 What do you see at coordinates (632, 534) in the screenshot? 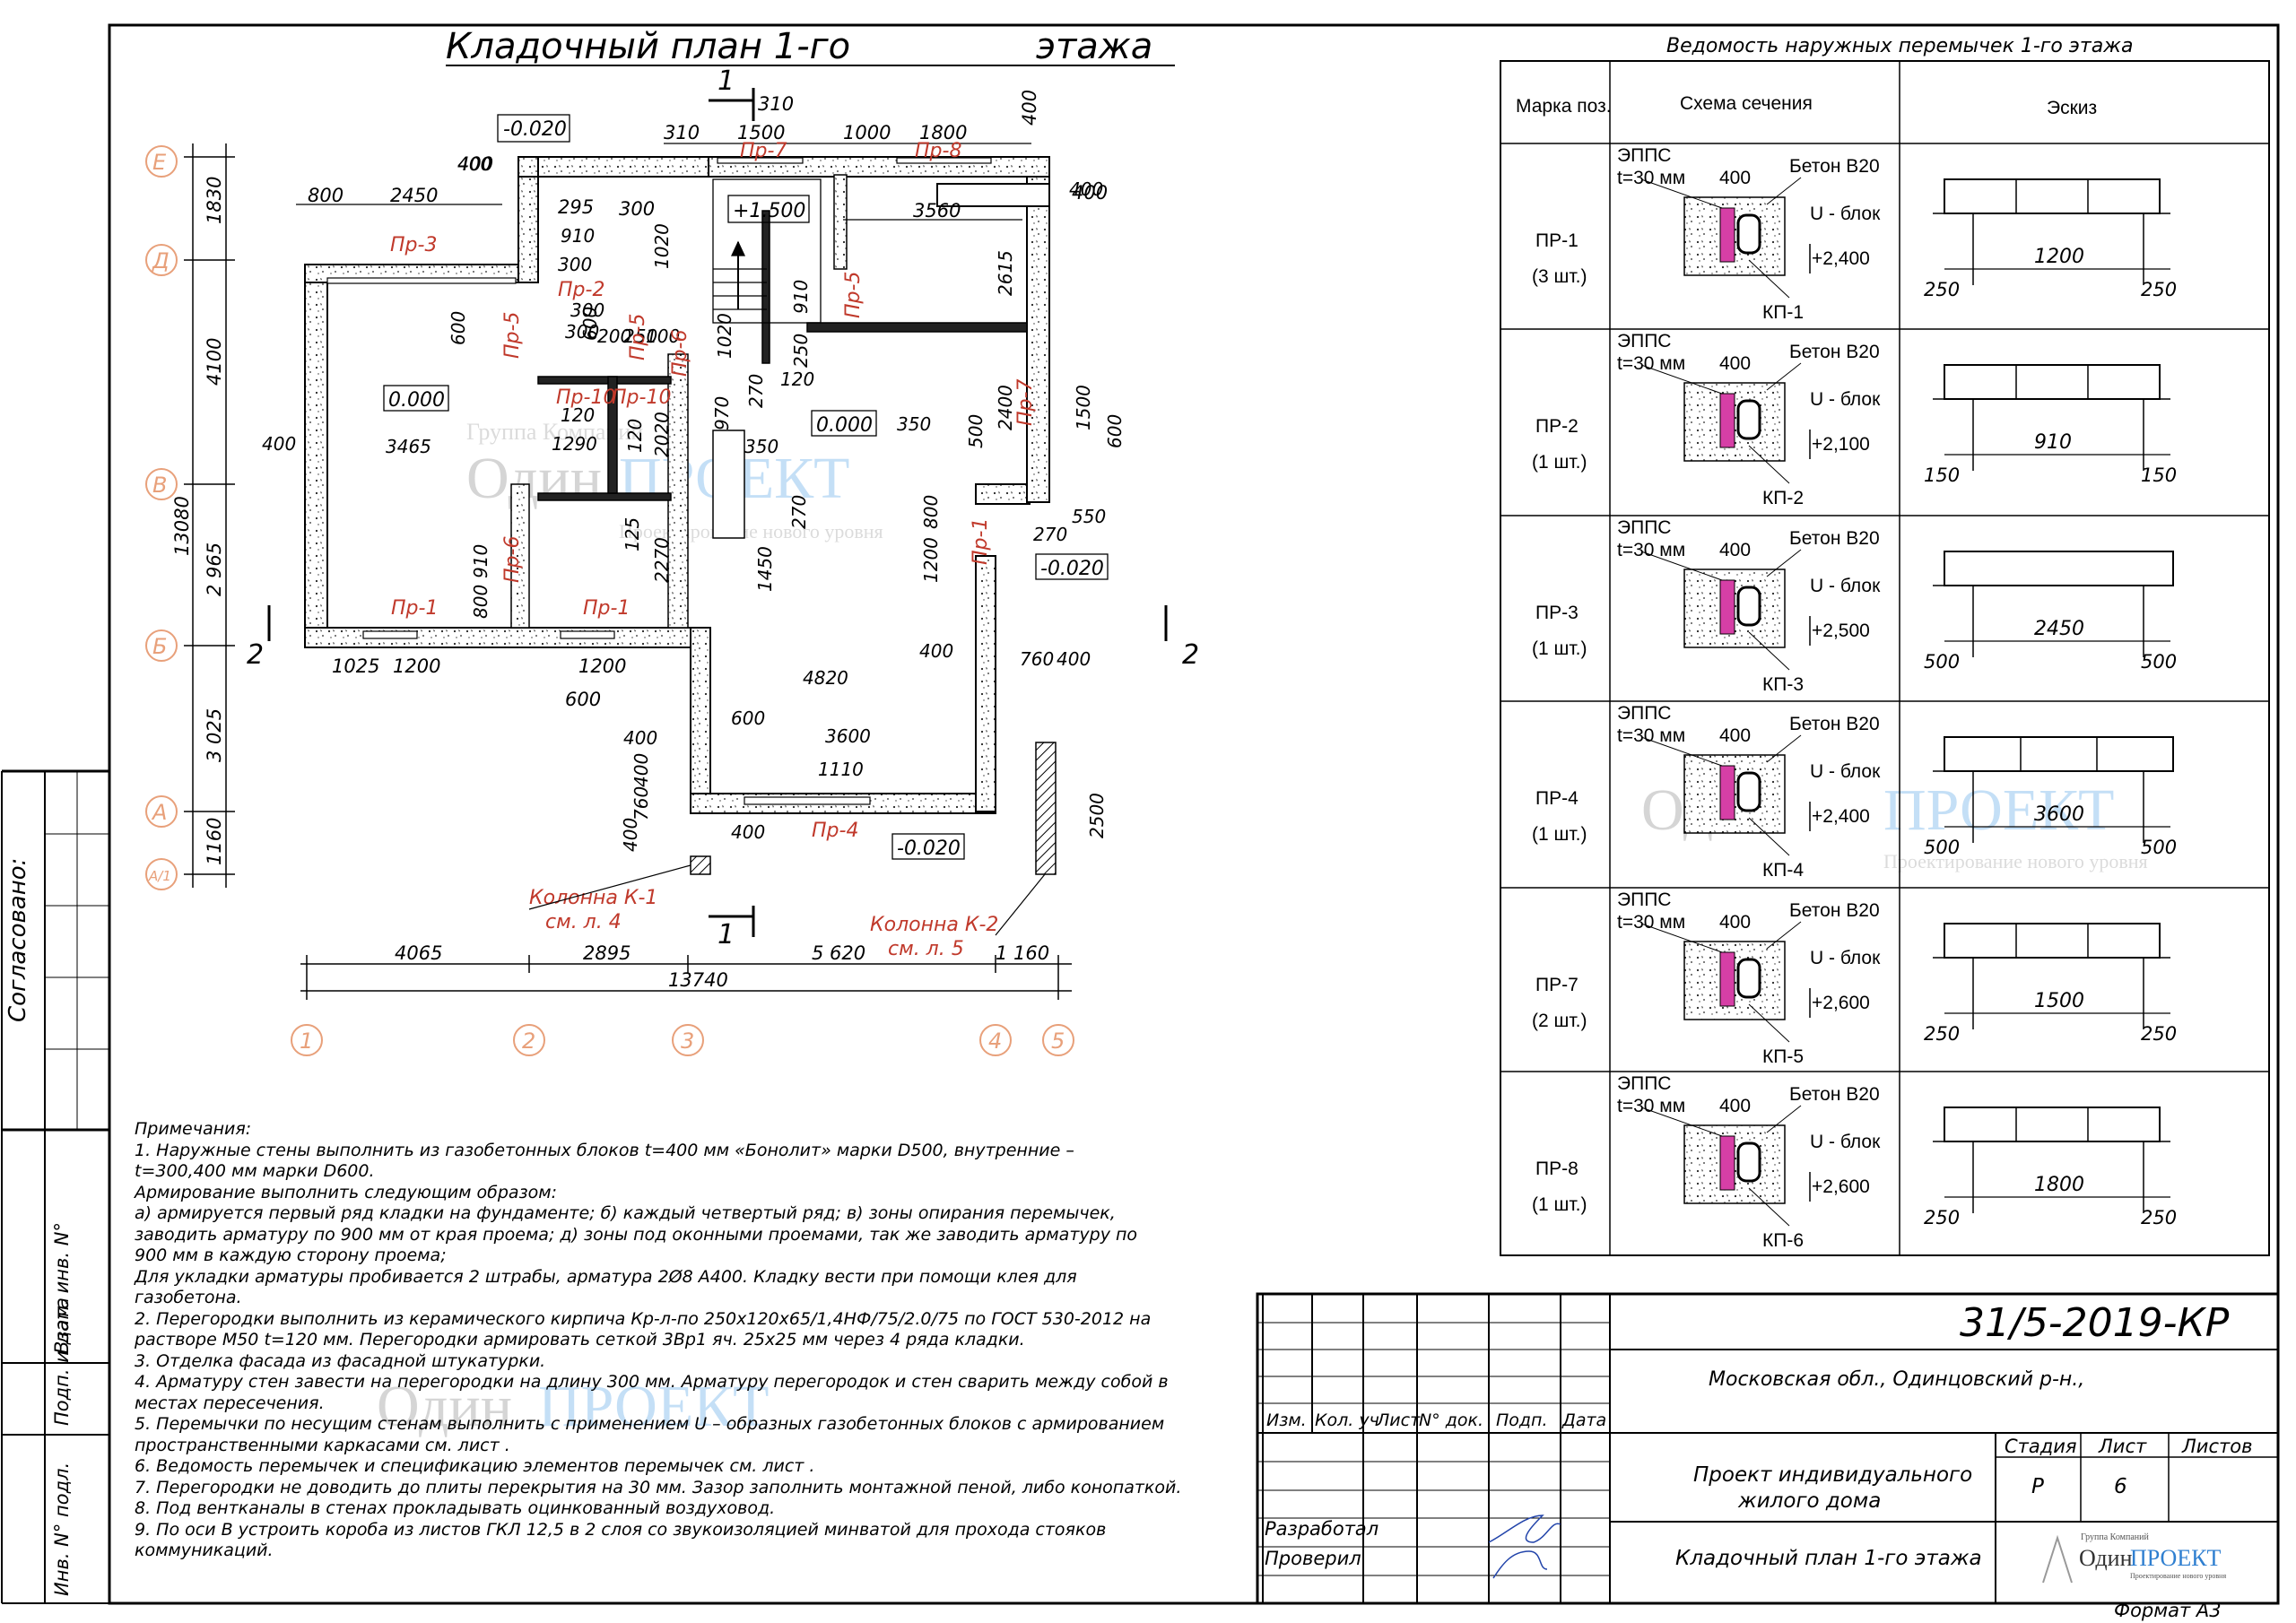
I see `svg-text: 125` at bounding box center [632, 534].